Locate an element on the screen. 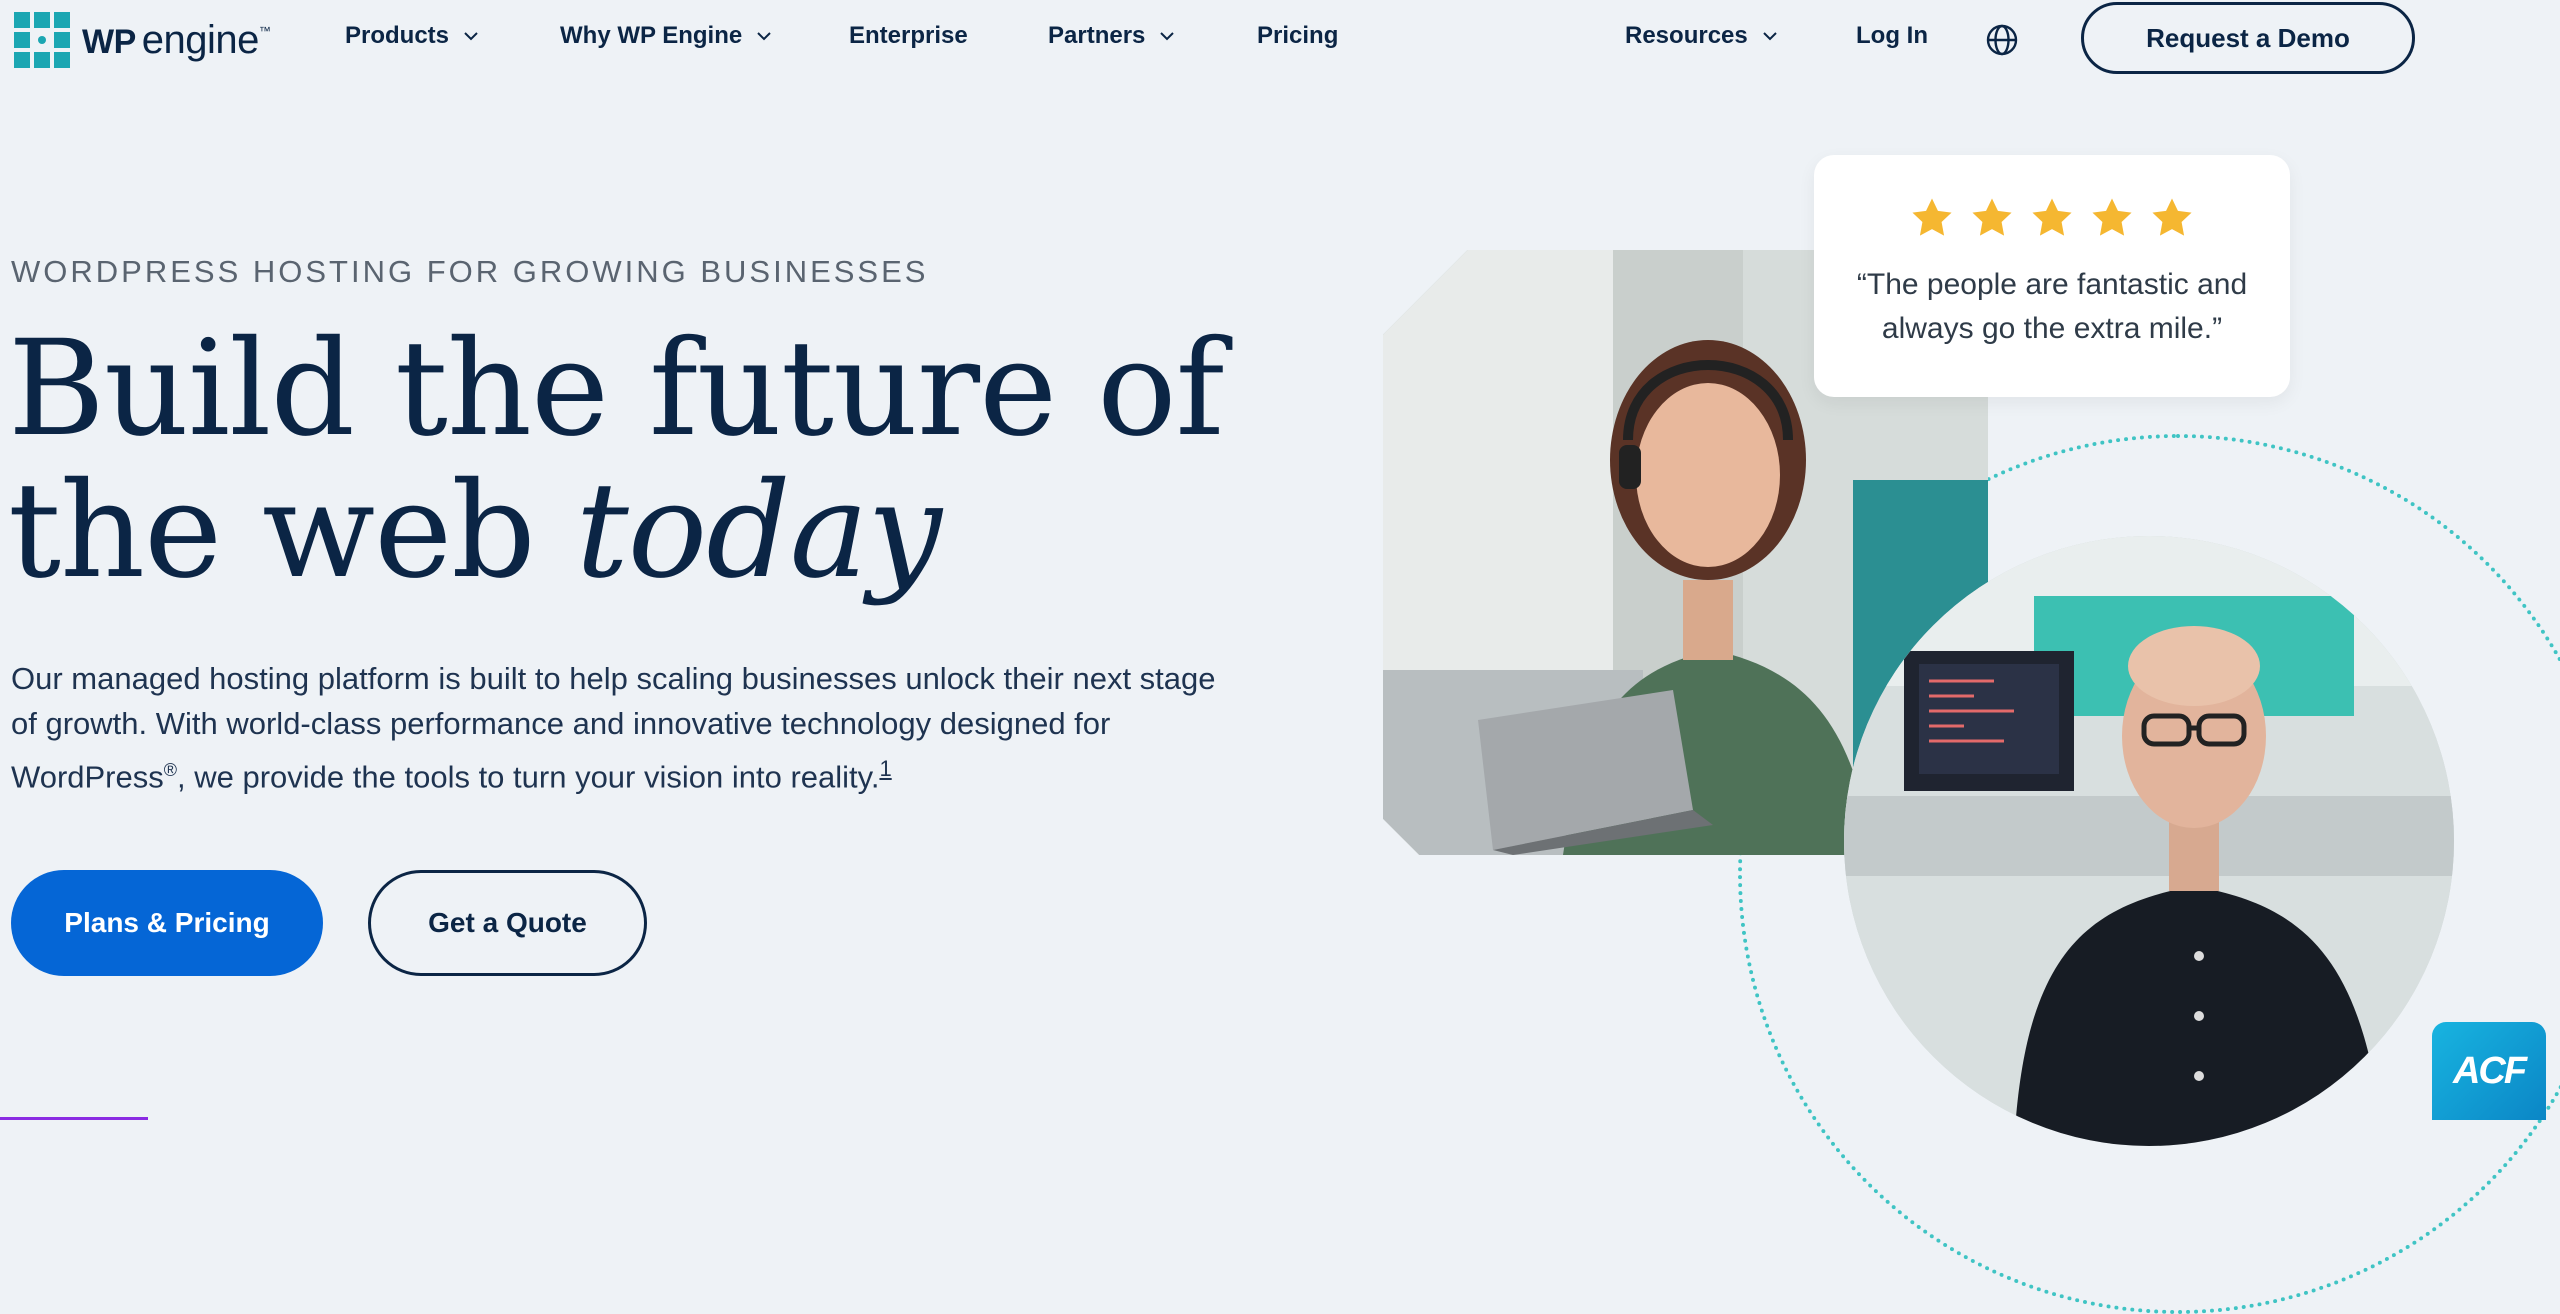 The height and width of the screenshot is (1314, 2560). logo-wp-text: WP is located at coordinates (109, 41).